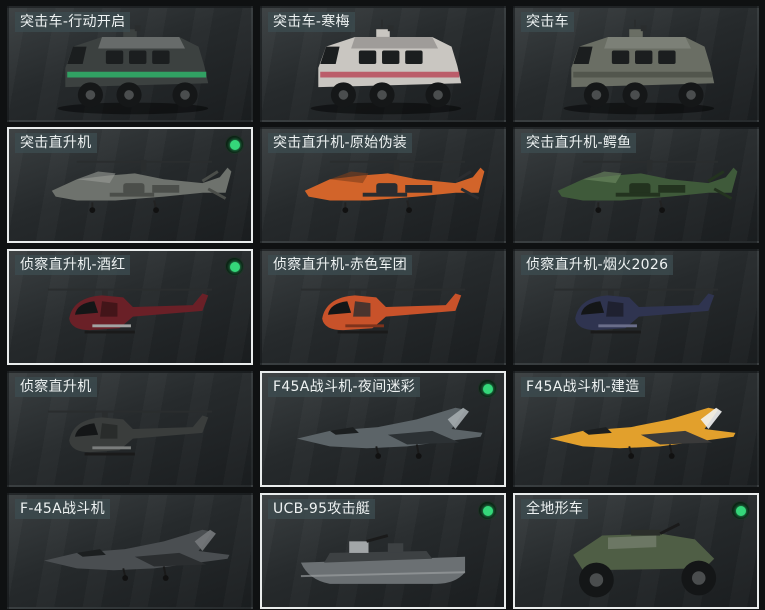 This screenshot has height=610, width=765. I want to click on vehicle-skin-name: 突击车-寒梅, so click(311, 22).